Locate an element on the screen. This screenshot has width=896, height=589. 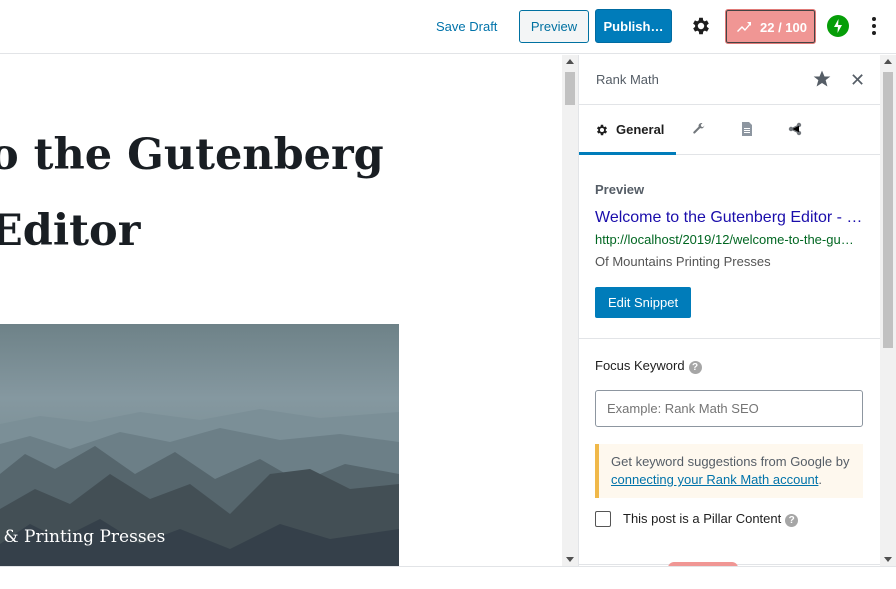
seo-score-button: 22 / 100 is located at coordinates (770, 26).